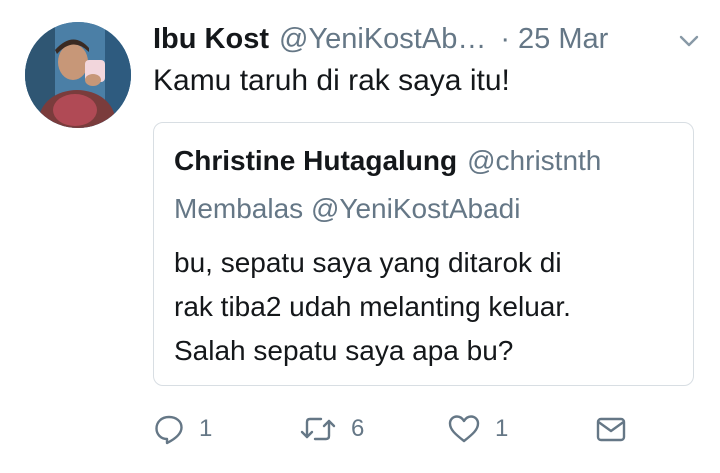 The width and height of the screenshot is (720, 473). Describe the element at coordinates (563, 39) in the screenshot. I see `timestamp: 25 Mar` at that location.